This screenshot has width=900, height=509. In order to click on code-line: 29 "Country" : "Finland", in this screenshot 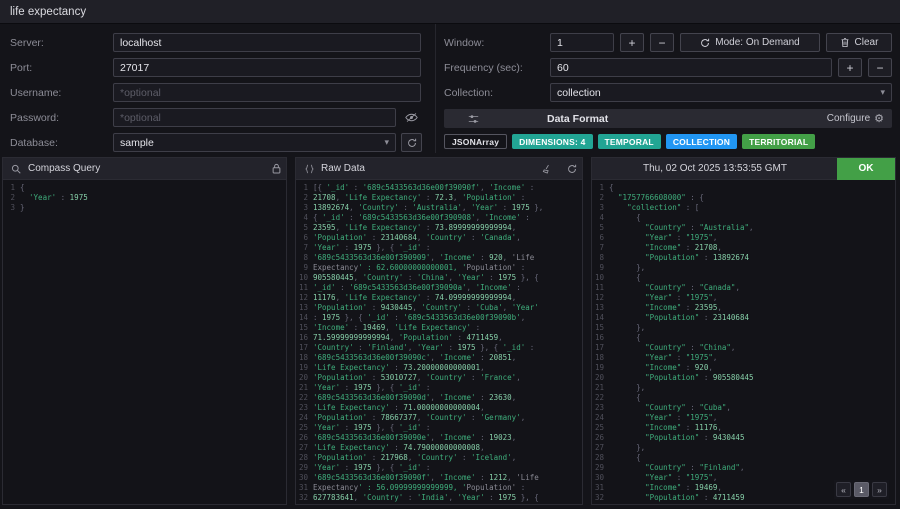, I will do `click(669, 467)`.